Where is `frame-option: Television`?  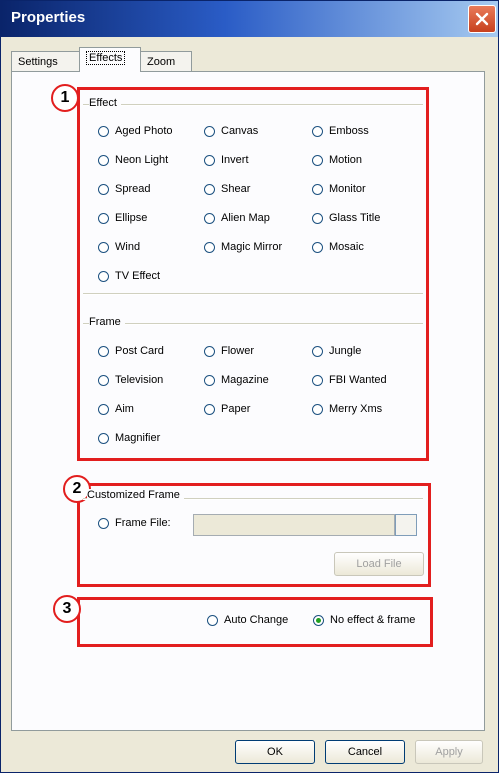 frame-option: Television is located at coordinates (130, 380).